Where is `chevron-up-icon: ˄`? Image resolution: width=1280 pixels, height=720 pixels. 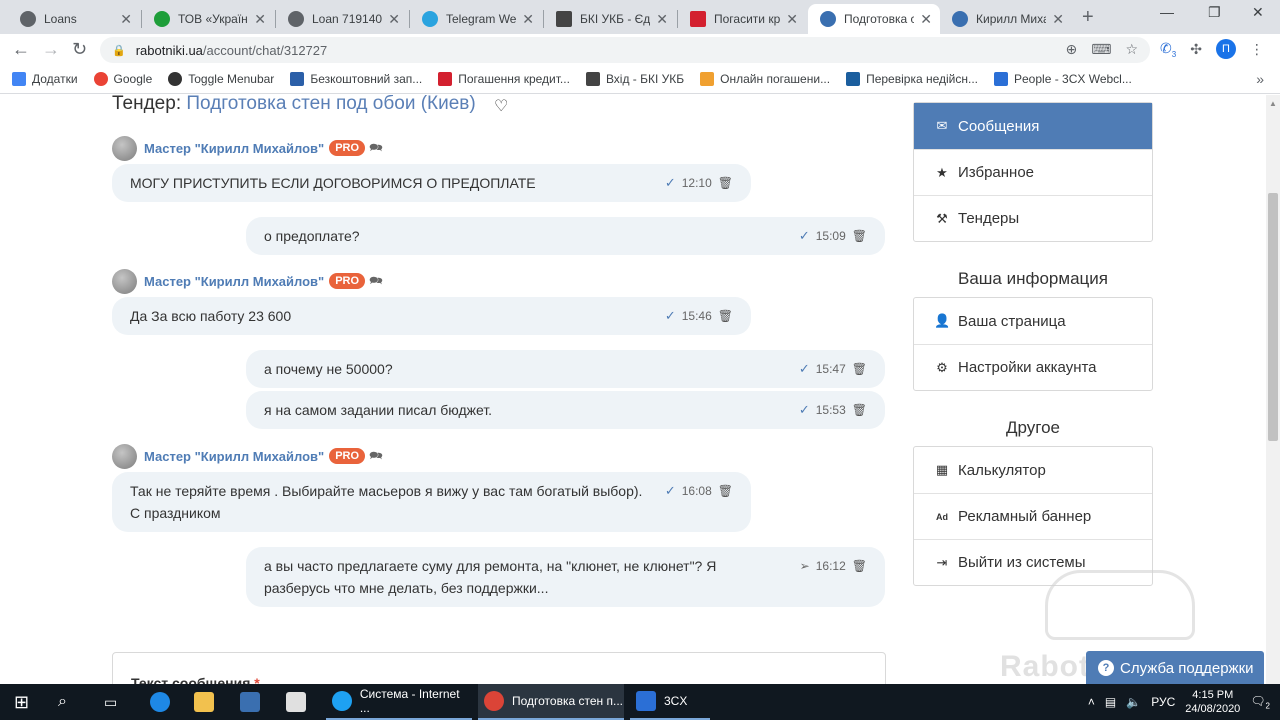
chevron-up-icon: ˄ is located at coordinates (1091, 702).